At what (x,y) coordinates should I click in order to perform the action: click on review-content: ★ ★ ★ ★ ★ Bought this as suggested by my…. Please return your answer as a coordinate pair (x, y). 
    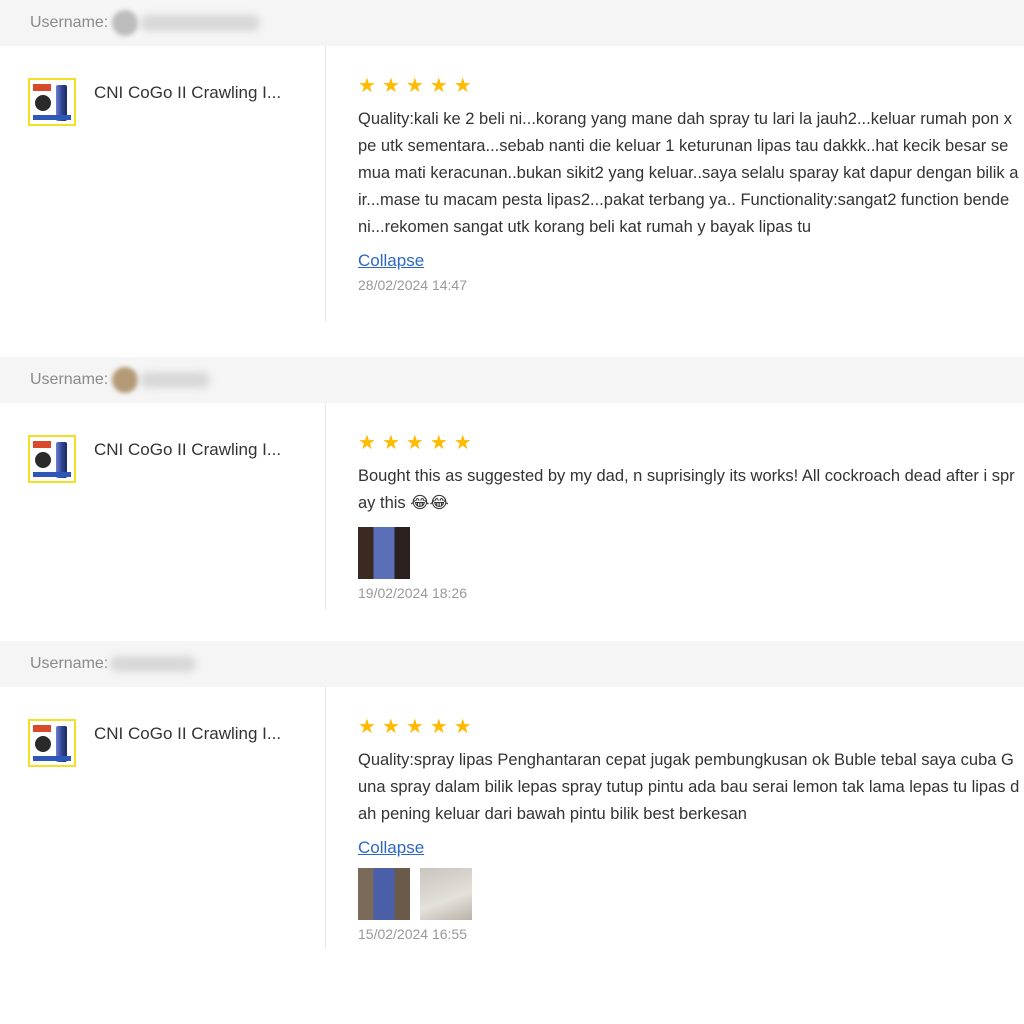
    Looking at the image, I should click on (691, 517).